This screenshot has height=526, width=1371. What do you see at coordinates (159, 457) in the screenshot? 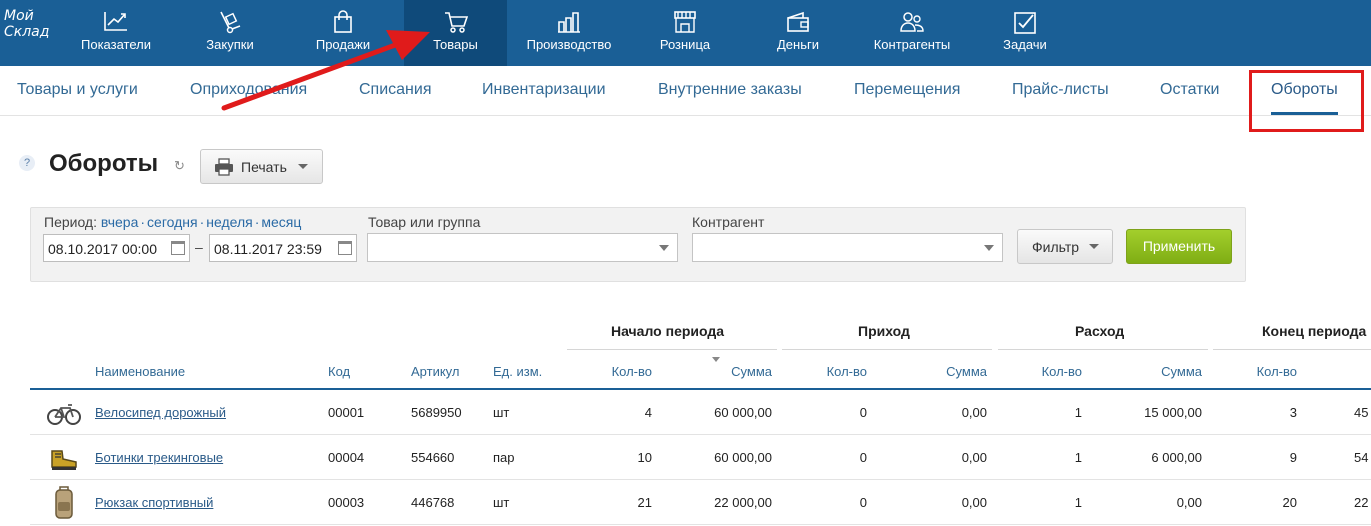
I see `product-name-link: Ботинки трекинговые` at bounding box center [159, 457].